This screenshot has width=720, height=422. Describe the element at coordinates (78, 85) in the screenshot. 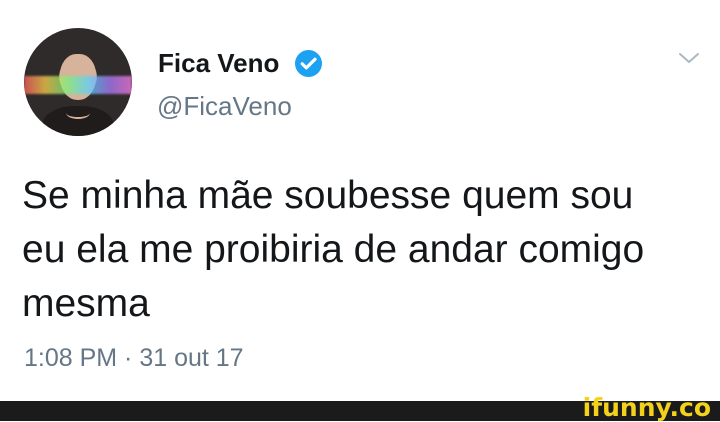

I see `avatar-filter-effect` at that location.